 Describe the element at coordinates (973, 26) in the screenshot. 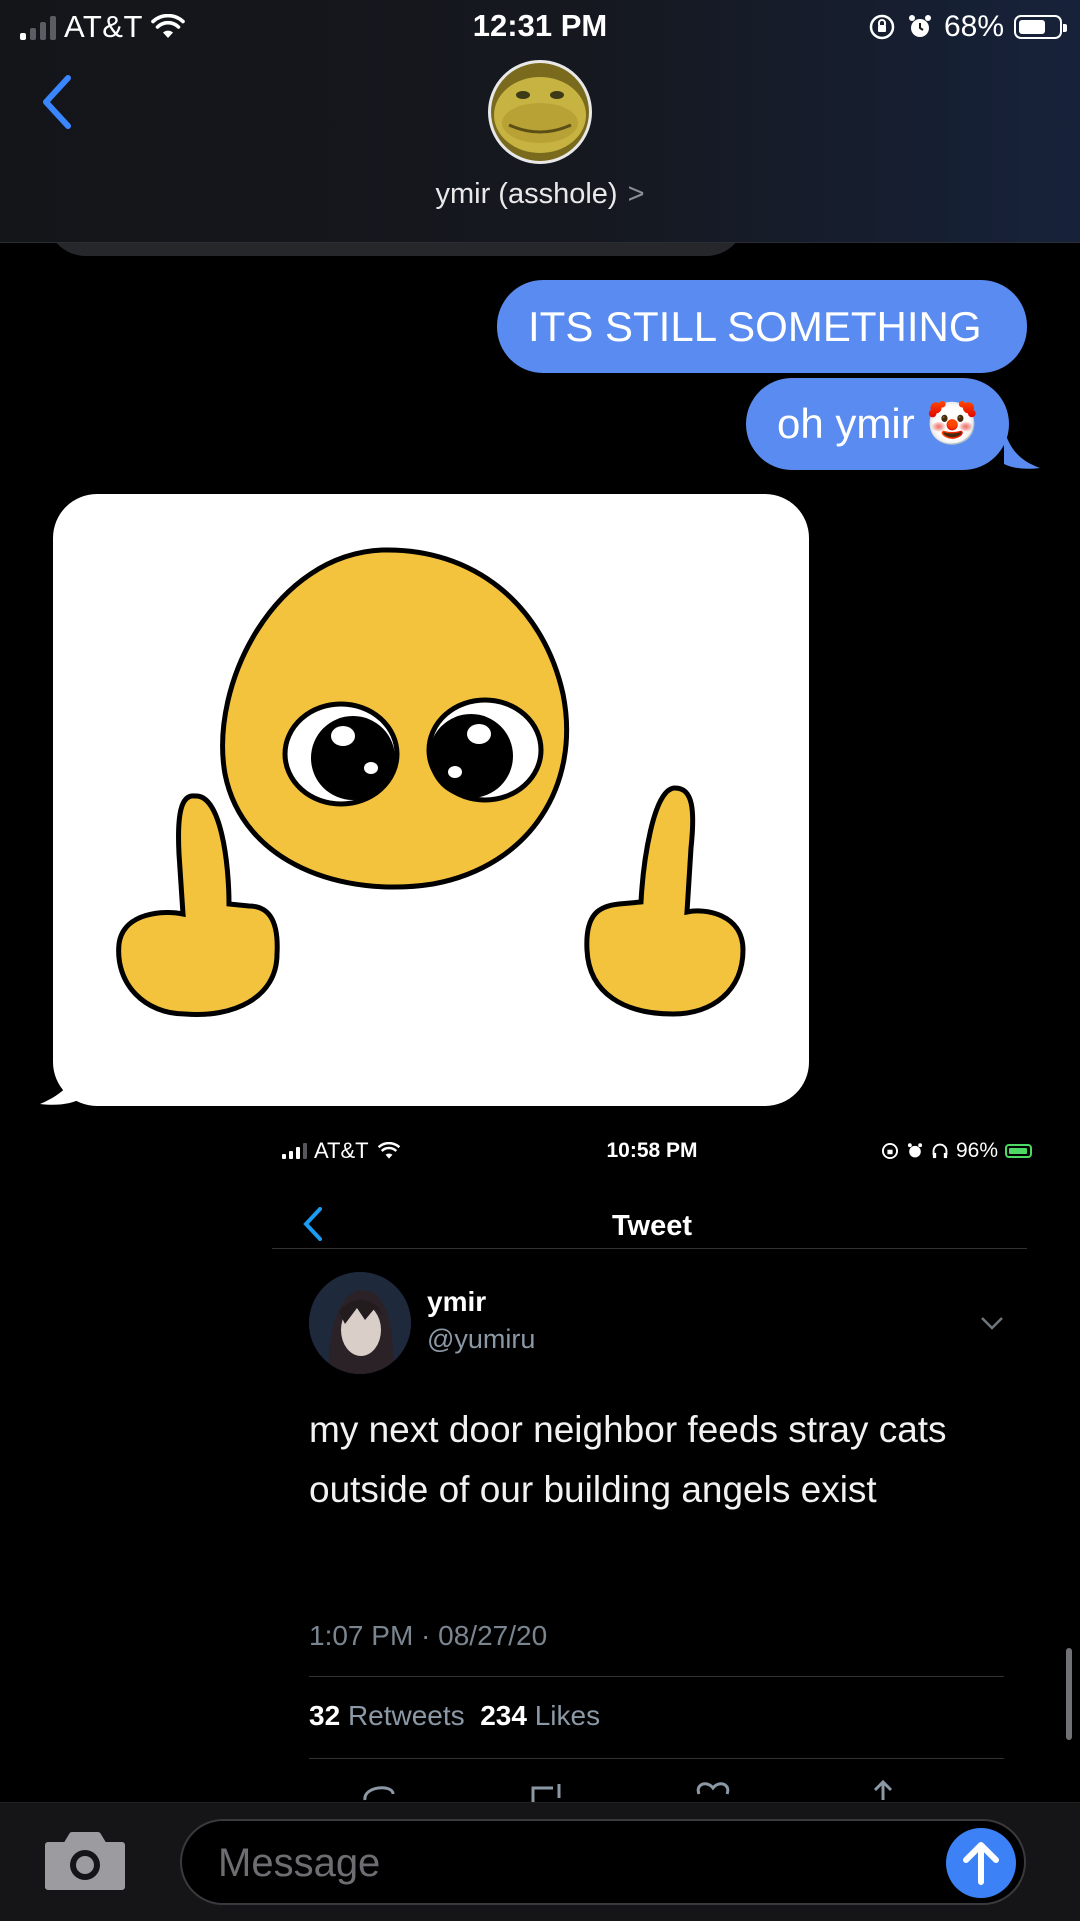

I see `battery-percent: 68%` at that location.